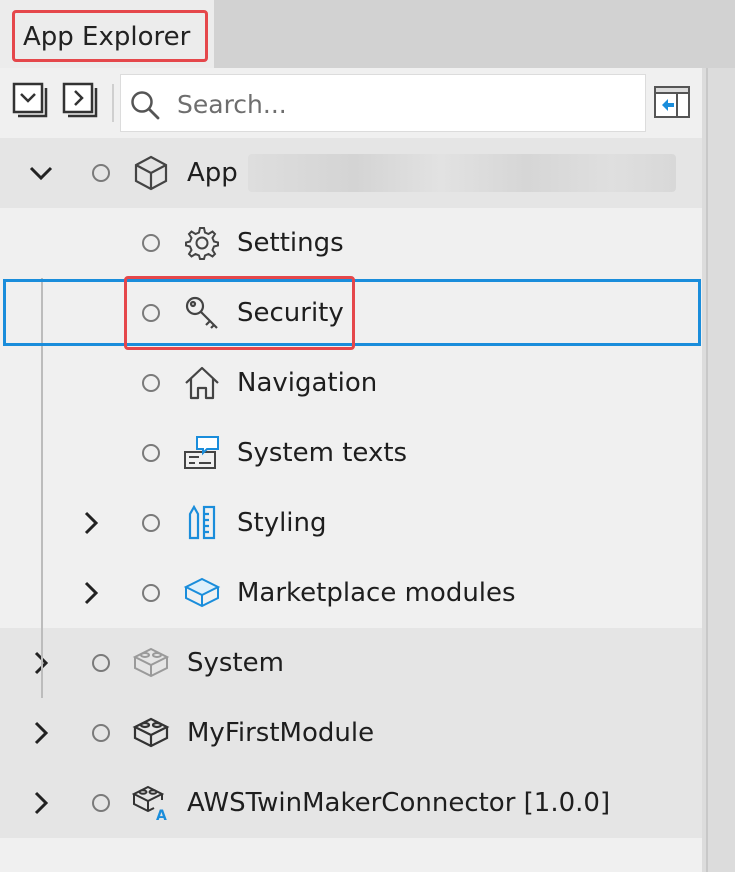  I want to click on tree-node-marketplace-modules: Marketplace modules, so click(351, 593).